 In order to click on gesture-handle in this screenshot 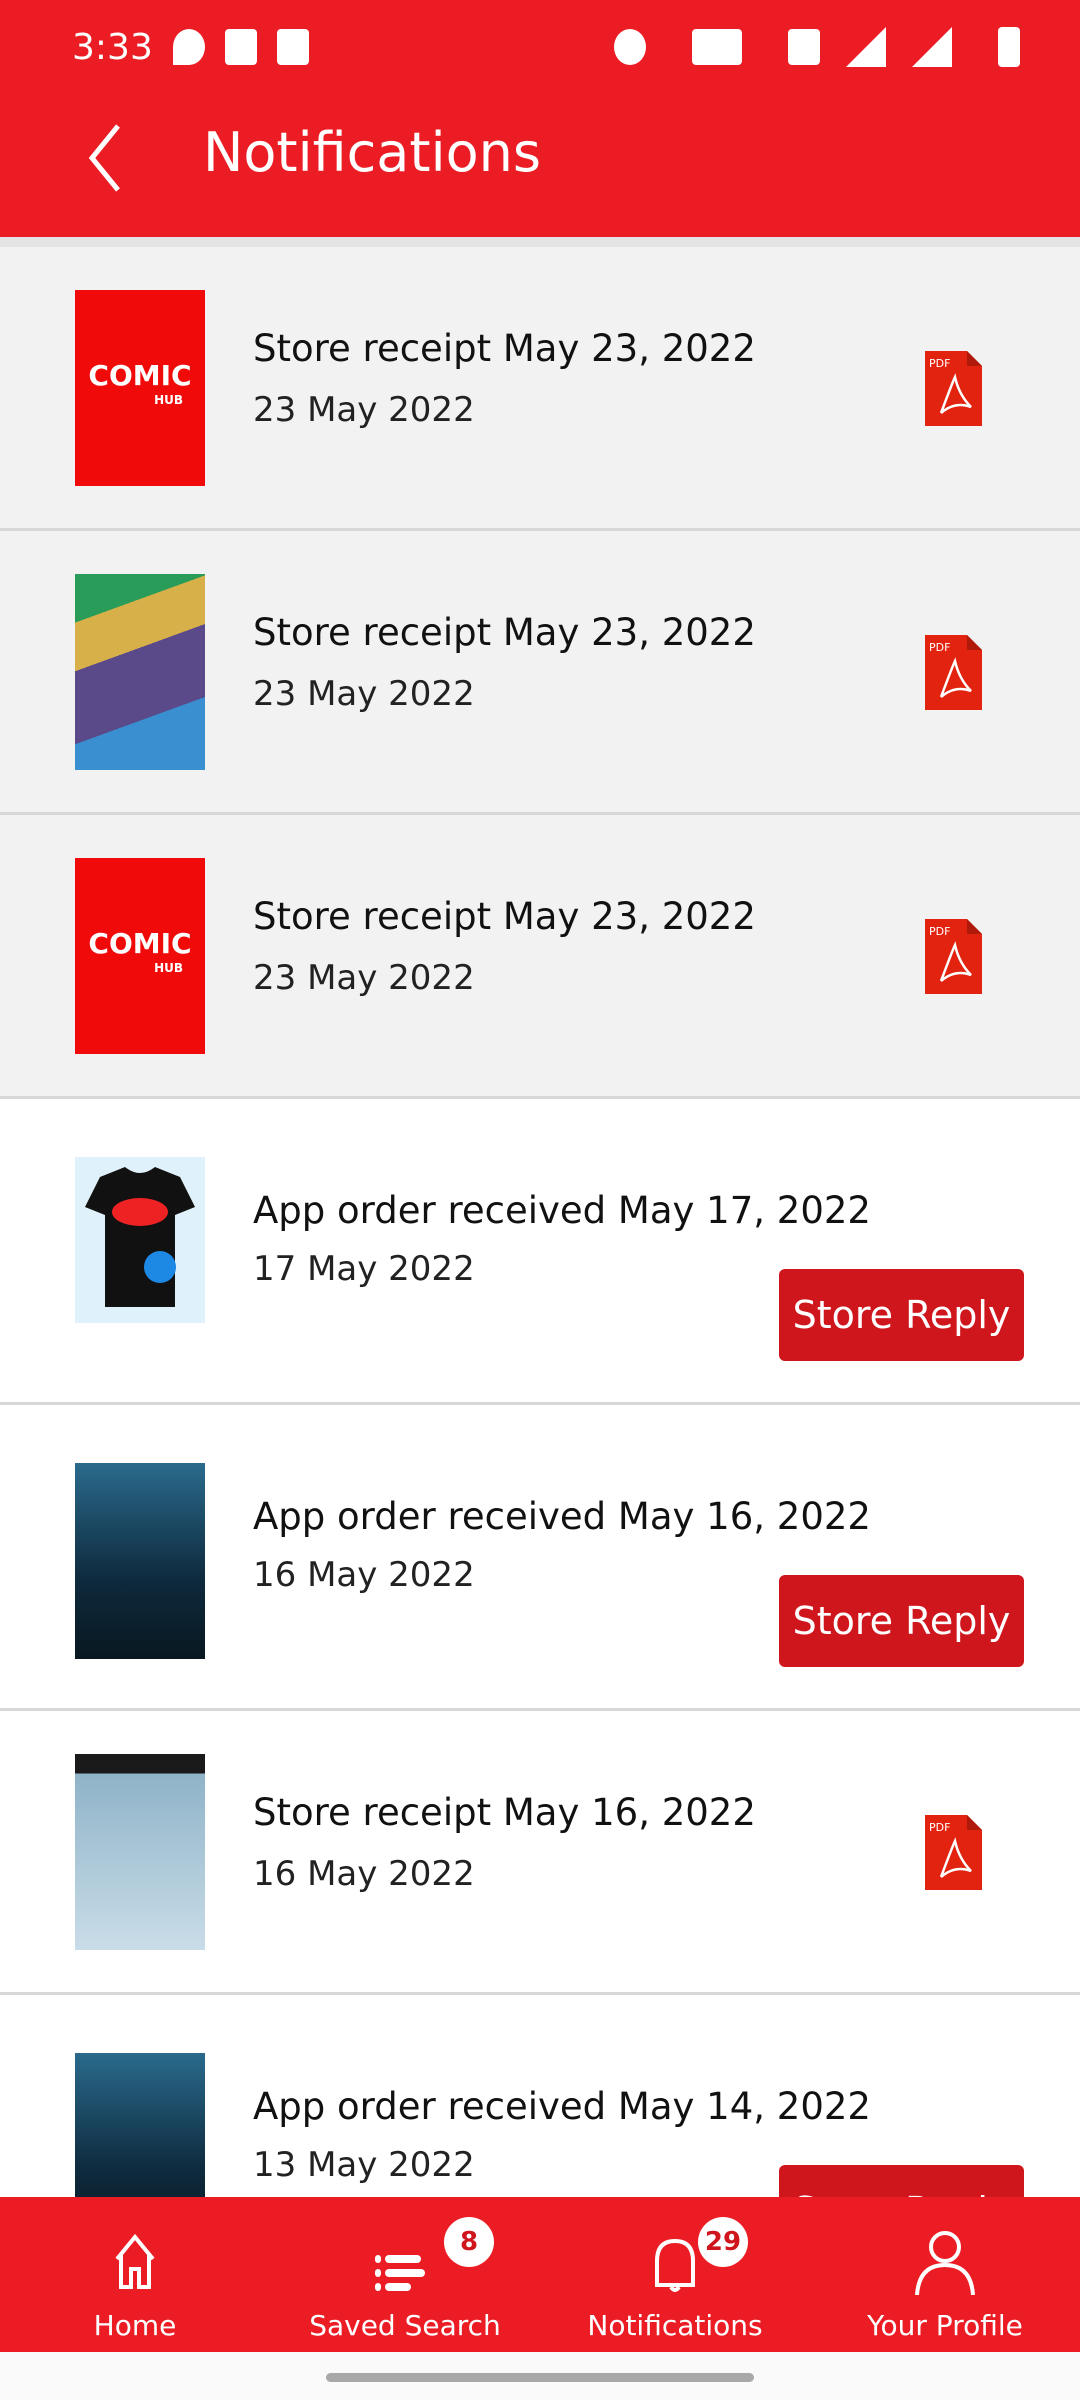, I will do `click(540, 2377)`.